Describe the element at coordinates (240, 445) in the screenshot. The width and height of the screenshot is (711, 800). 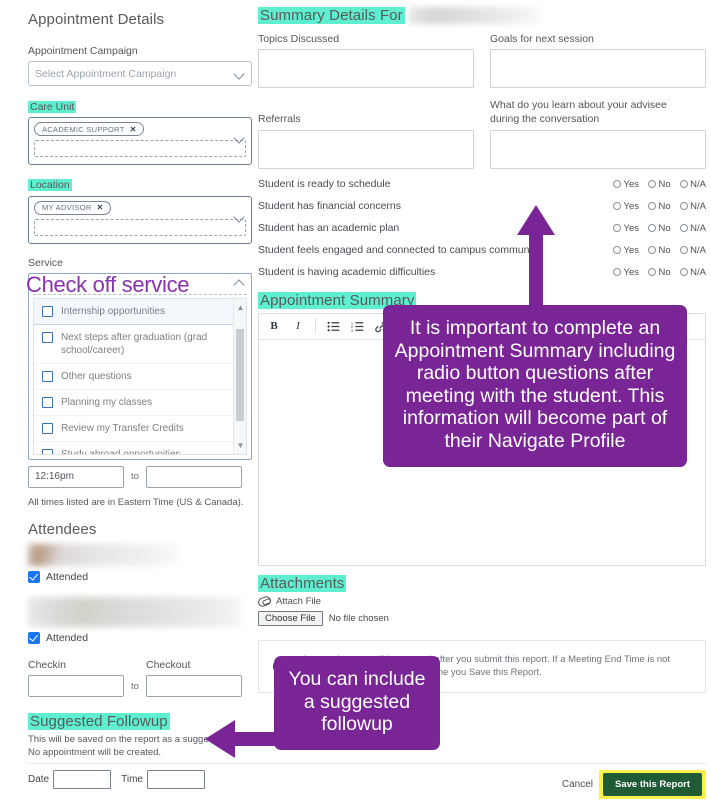
I see `scroll-down-icon: ▼` at that location.